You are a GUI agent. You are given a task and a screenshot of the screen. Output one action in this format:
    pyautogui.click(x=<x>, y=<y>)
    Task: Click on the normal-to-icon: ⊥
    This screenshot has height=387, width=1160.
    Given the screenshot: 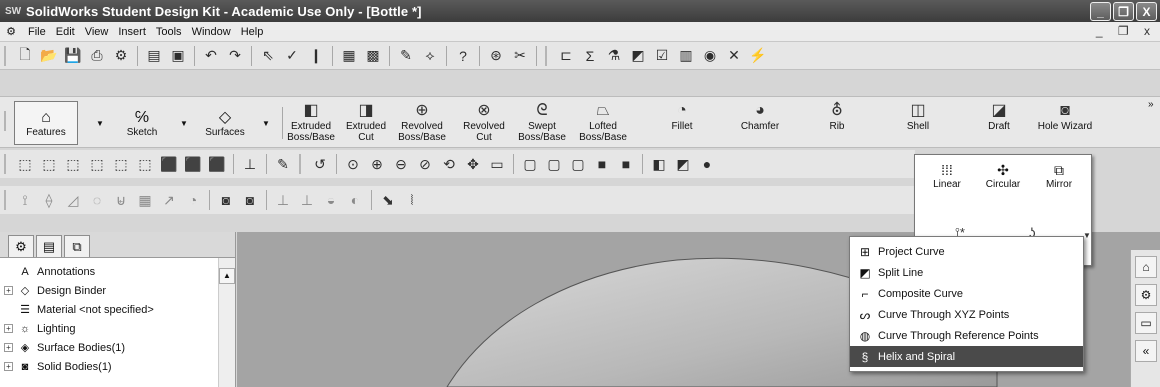 What is the action you would take?
    pyautogui.click(x=250, y=164)
    